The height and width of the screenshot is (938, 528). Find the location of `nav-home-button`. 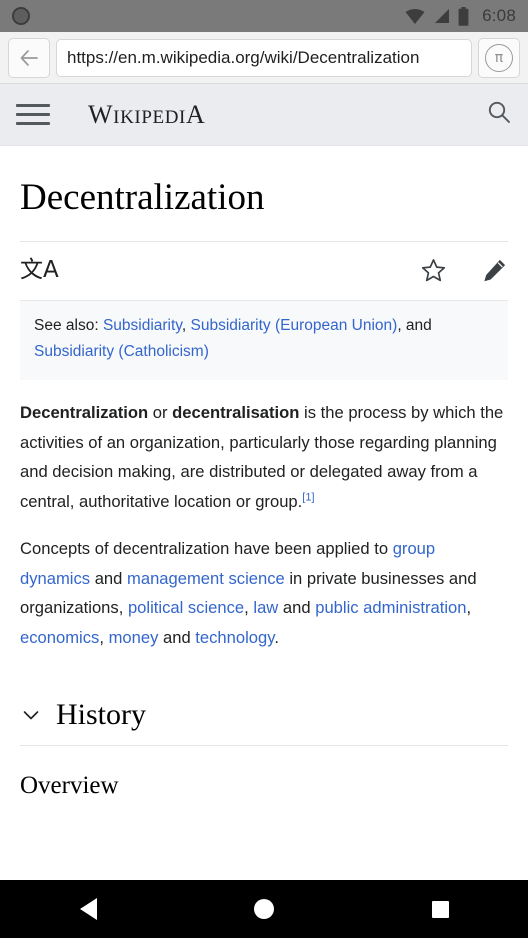

nav-home-button is located at coordinates (264, 909).